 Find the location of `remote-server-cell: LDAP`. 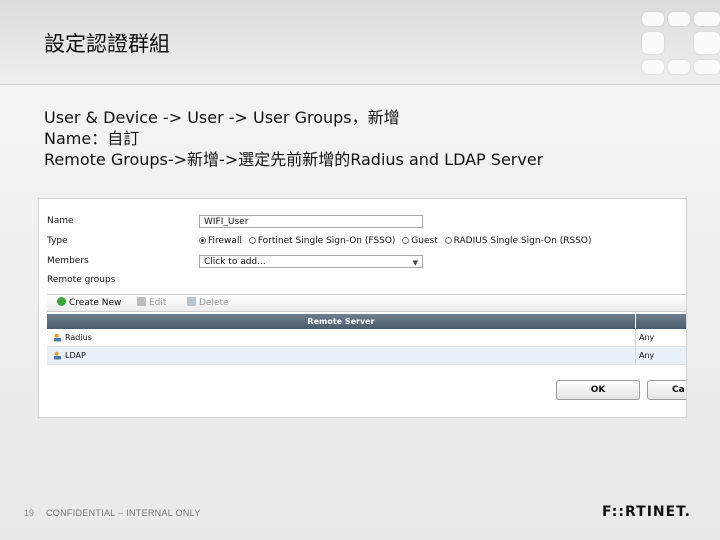

remote-server-cell: LDAP is located at coordinates (75, 355).